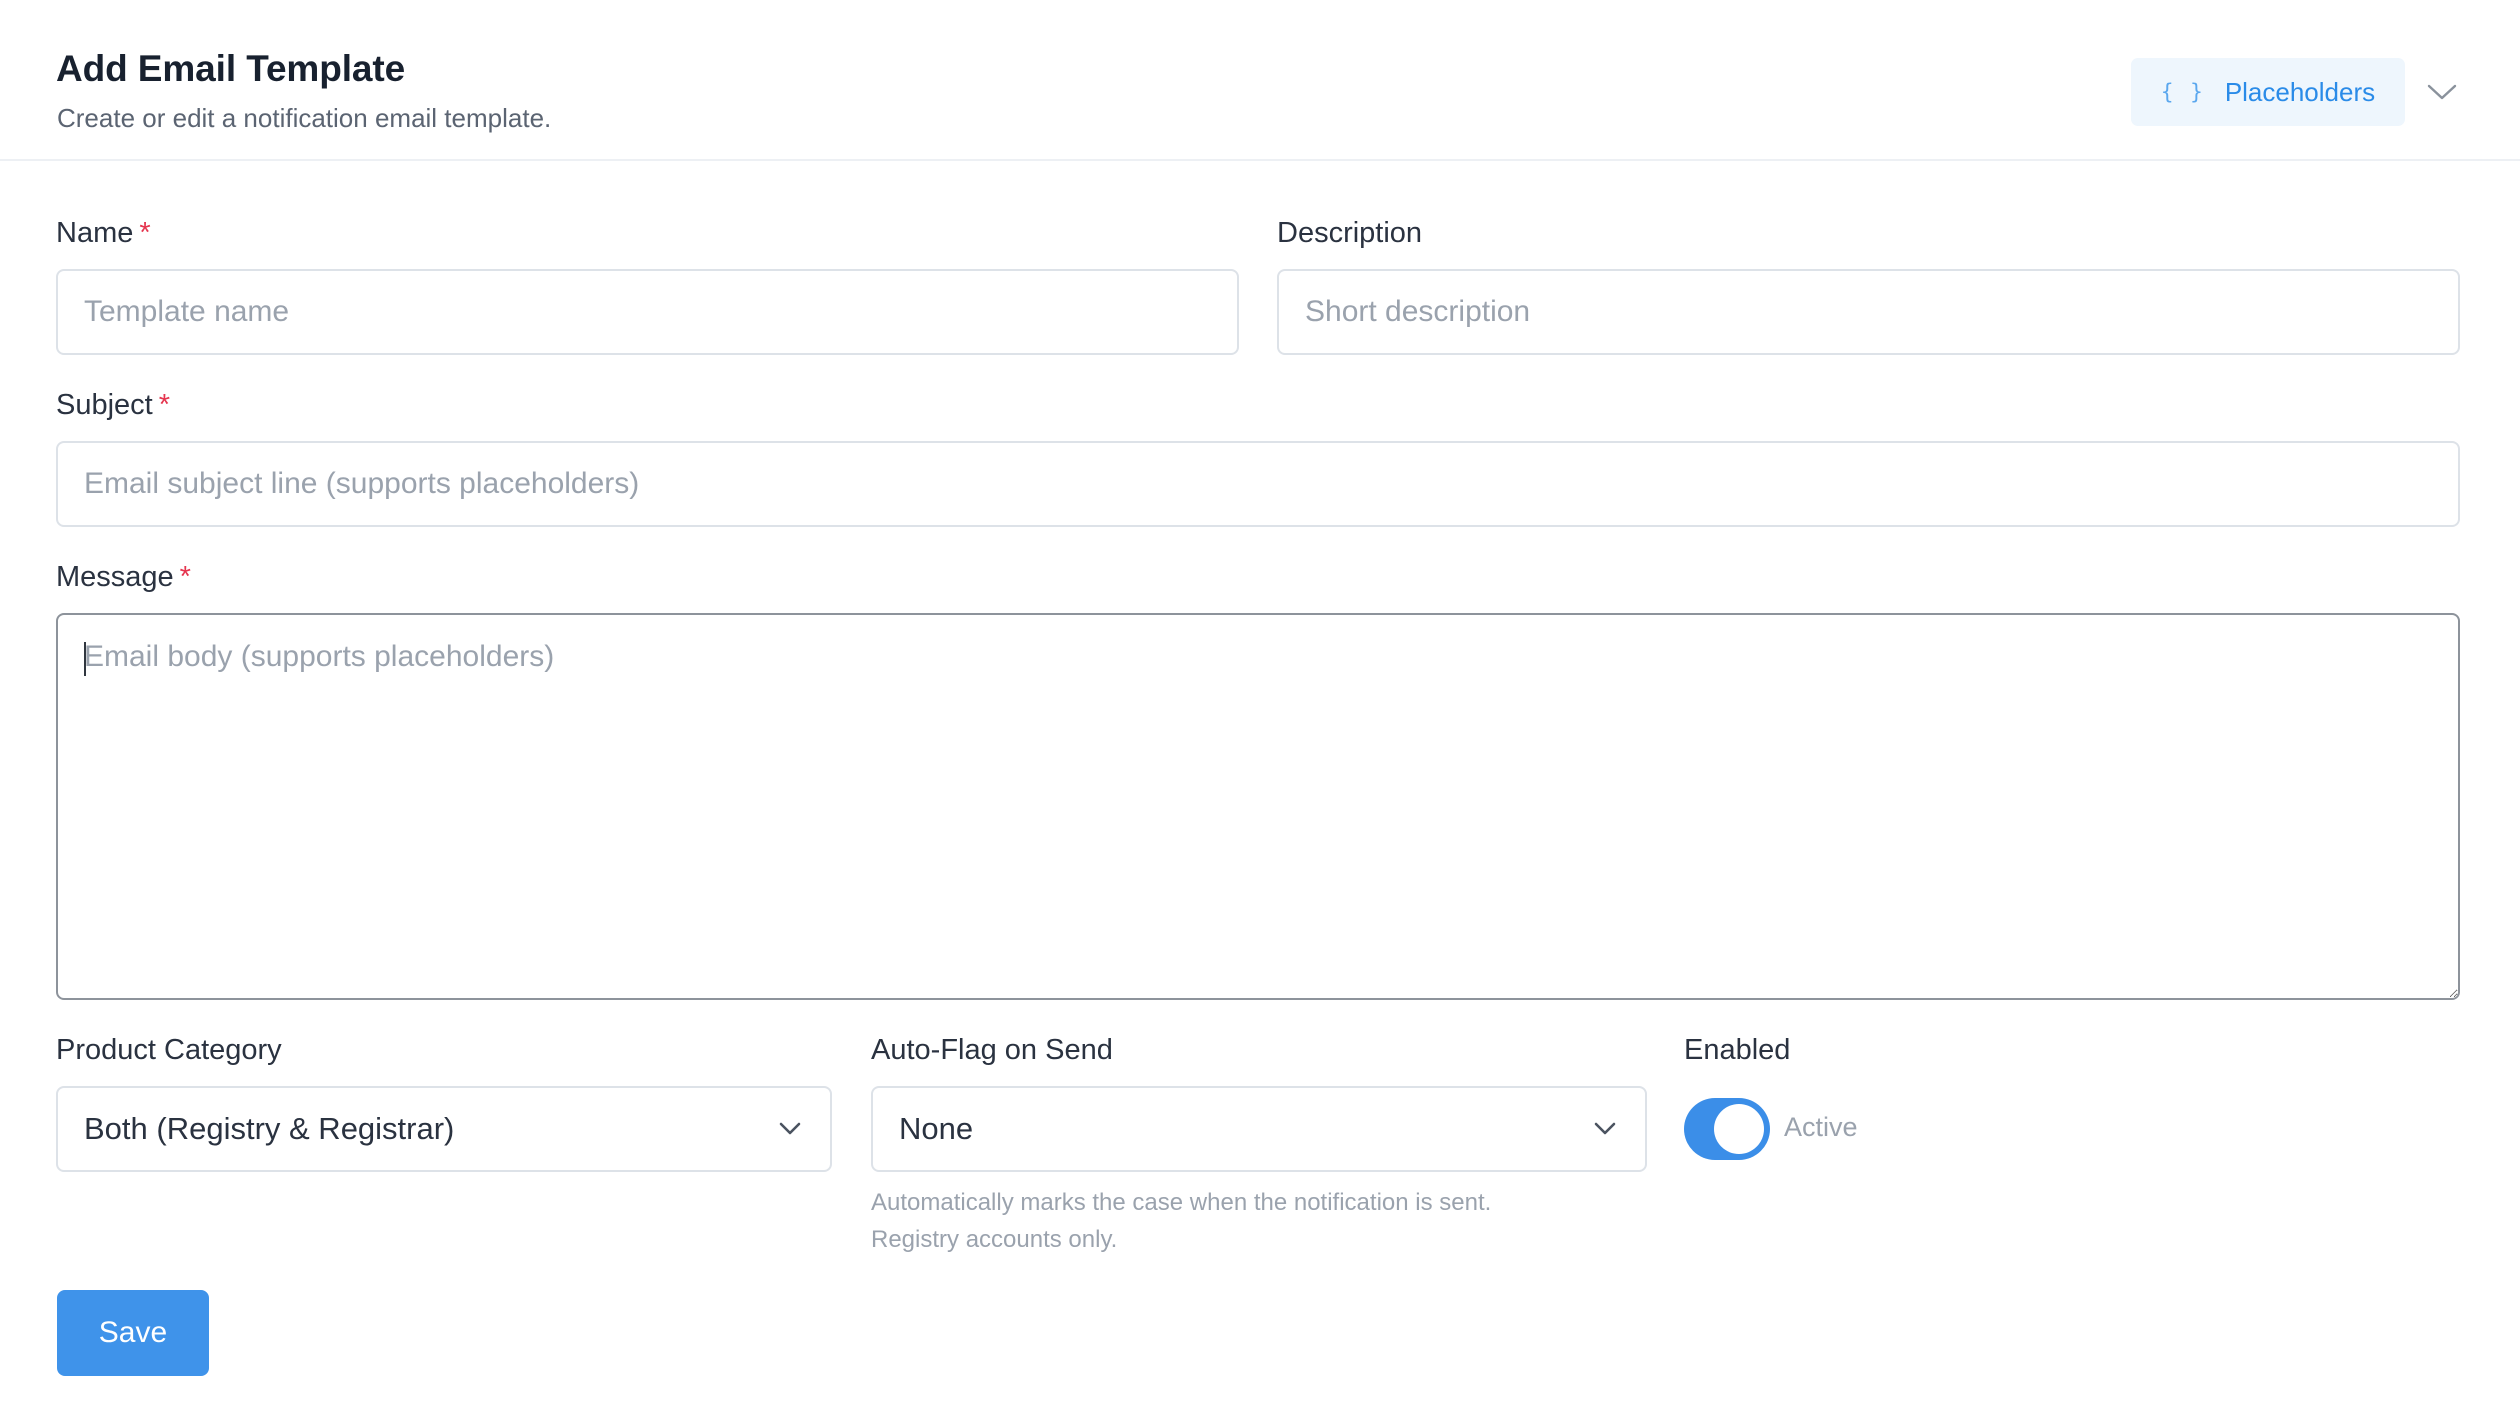 Image resolution: width=2520 pixels, height=1422 pixels. I want to click on name-label: Name *, so click(103, 233).